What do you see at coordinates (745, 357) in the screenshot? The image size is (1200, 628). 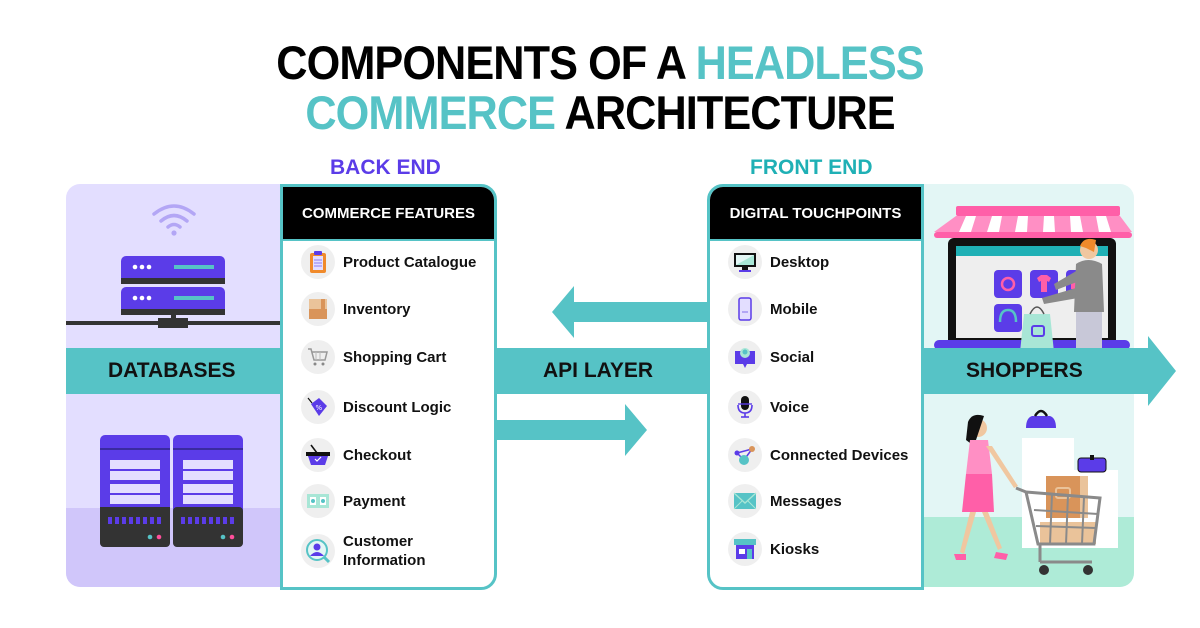 I see `chat-user-icon` at bounding box center [745, 357].